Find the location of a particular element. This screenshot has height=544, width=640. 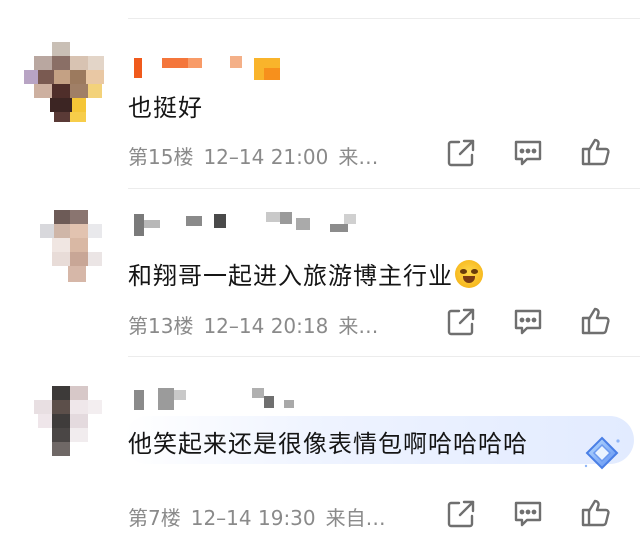

comment-time: 12–14 21:00 is located at coordinates (266, 157).